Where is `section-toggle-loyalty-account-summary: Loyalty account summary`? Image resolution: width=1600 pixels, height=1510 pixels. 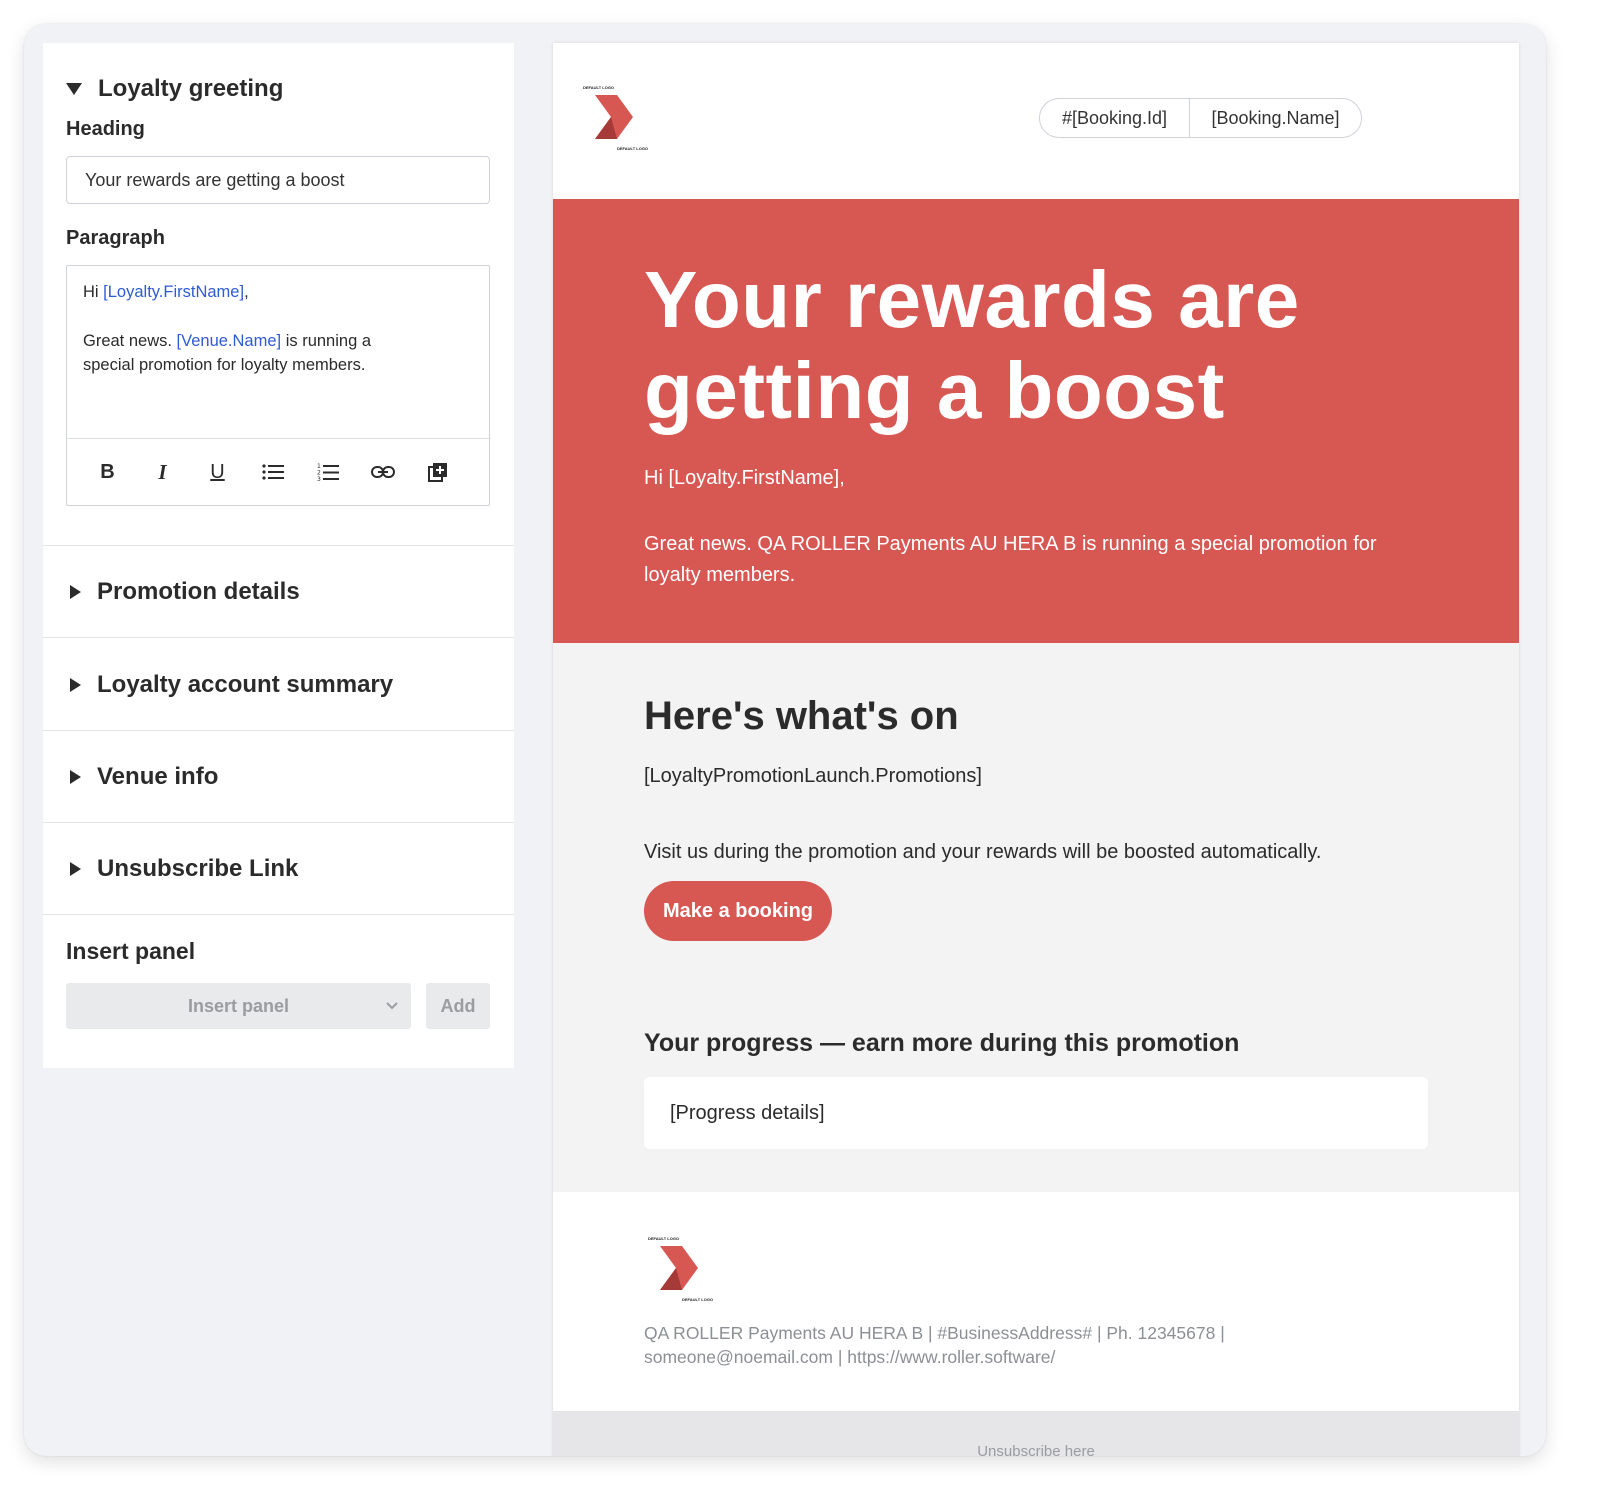
section-toggle-loyalty-account-summary: Loyalty account summary is located at coordinates (229, 685).